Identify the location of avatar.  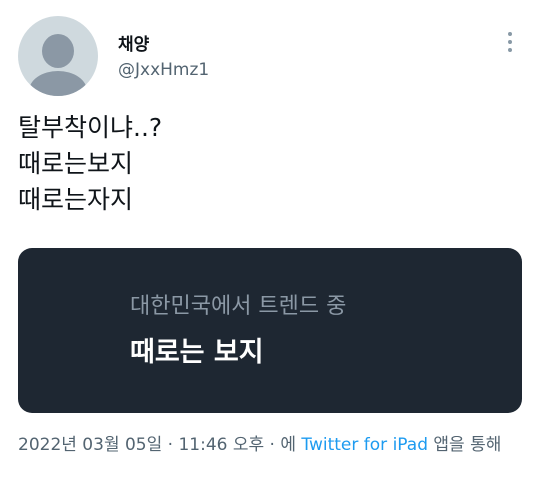
(58, 56).